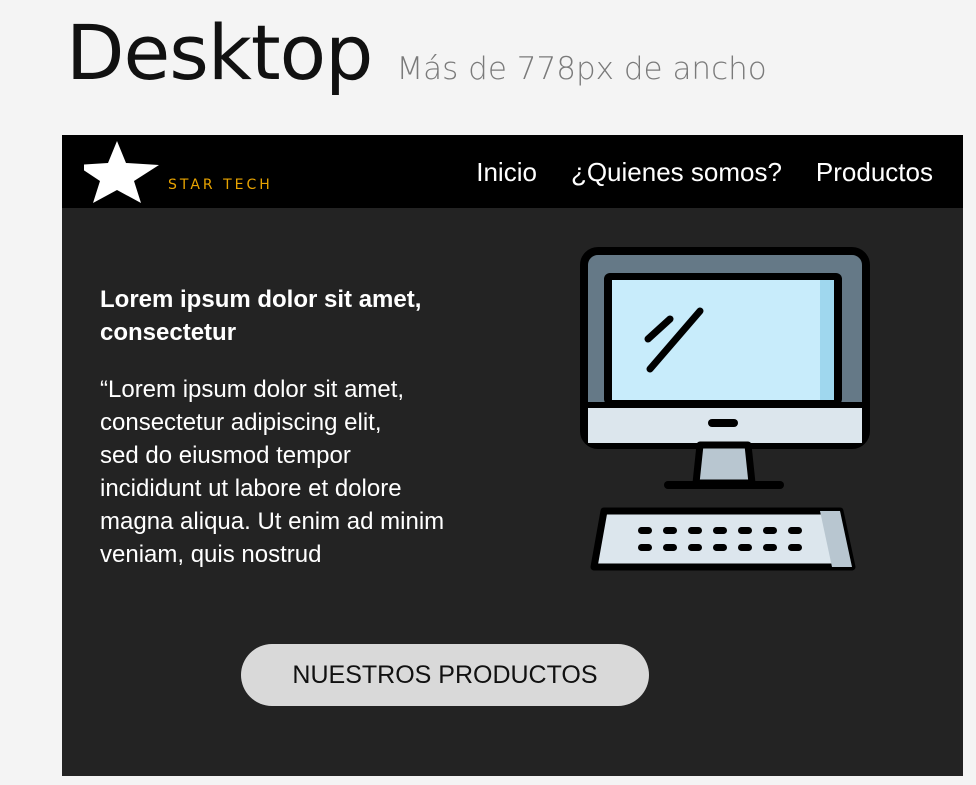  Describe the element at coordinates (121, 172) in the screenshot. I see `star-icon` at that location.